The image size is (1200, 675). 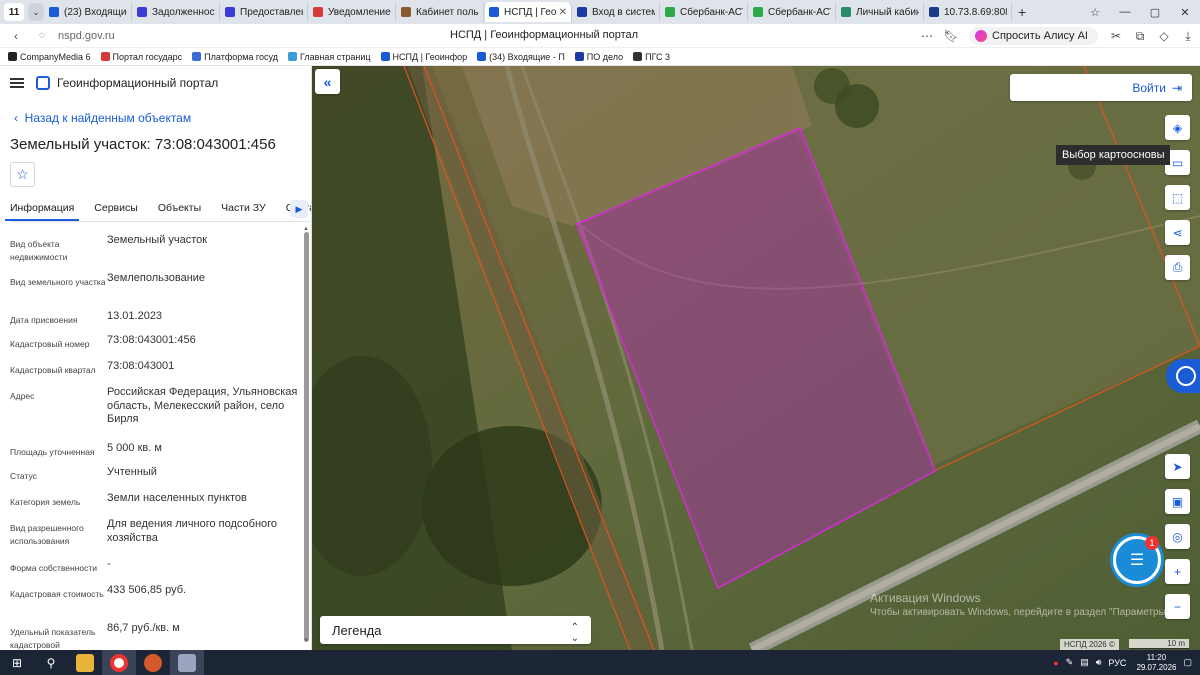 What do you see at coordinates (85, 662) in the screenshot?
I see `file-explorer-icon` at bounding box center [85, 662].